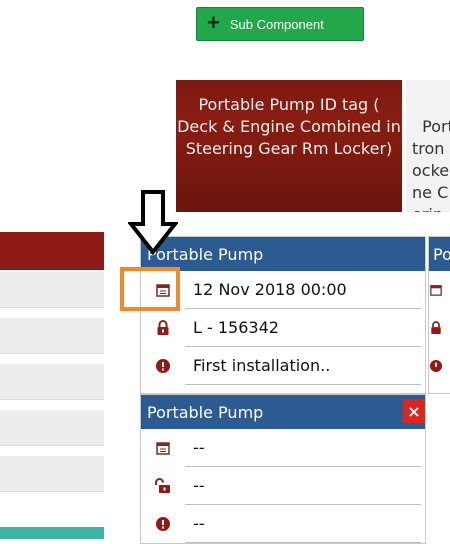 This screenshot has height=544, width=450. What do you see at coordinates (276, 24) in the screenshot?
I see `sub-component-label: Sub Component` at bounding box center [276, 24].